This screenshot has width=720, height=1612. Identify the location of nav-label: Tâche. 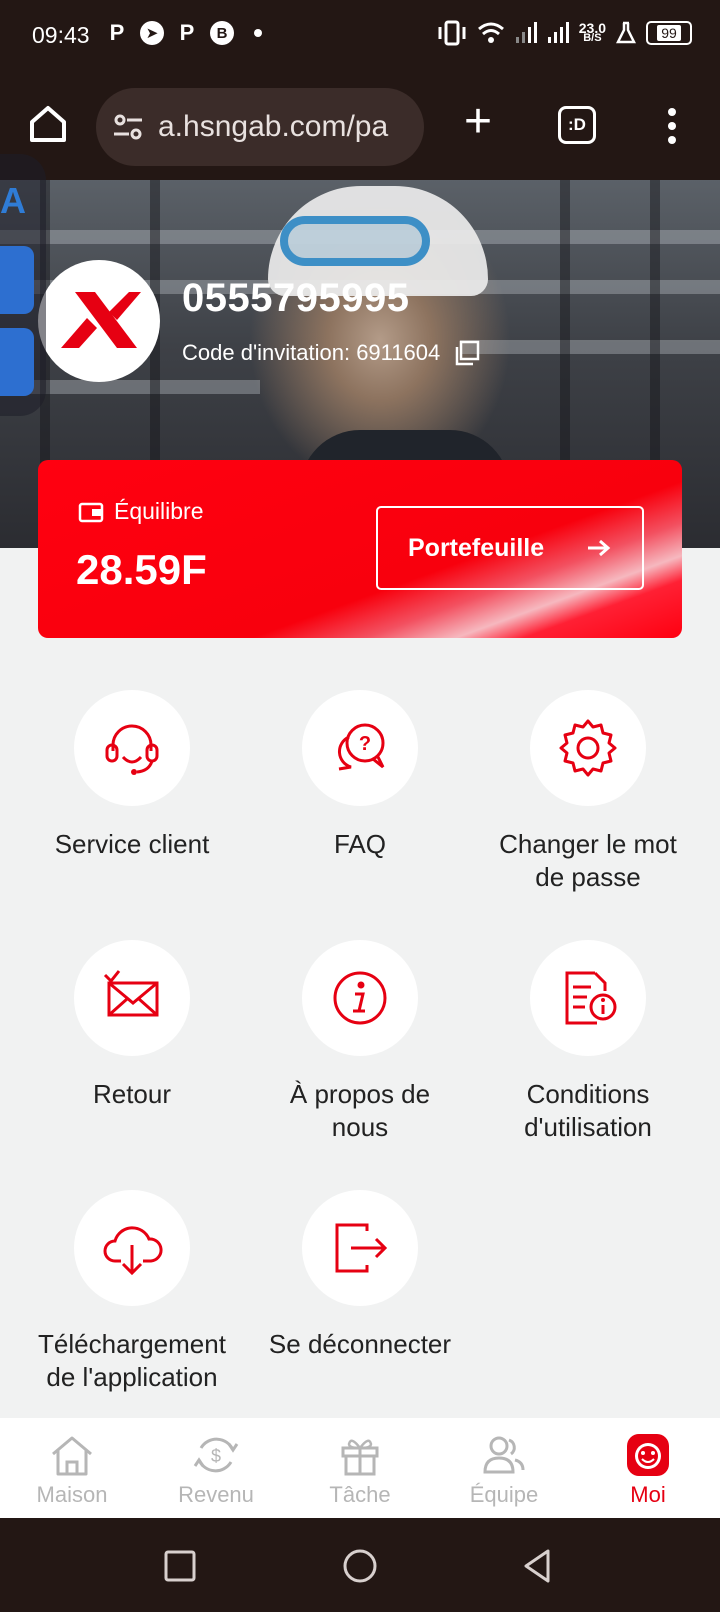
(360, 1494).